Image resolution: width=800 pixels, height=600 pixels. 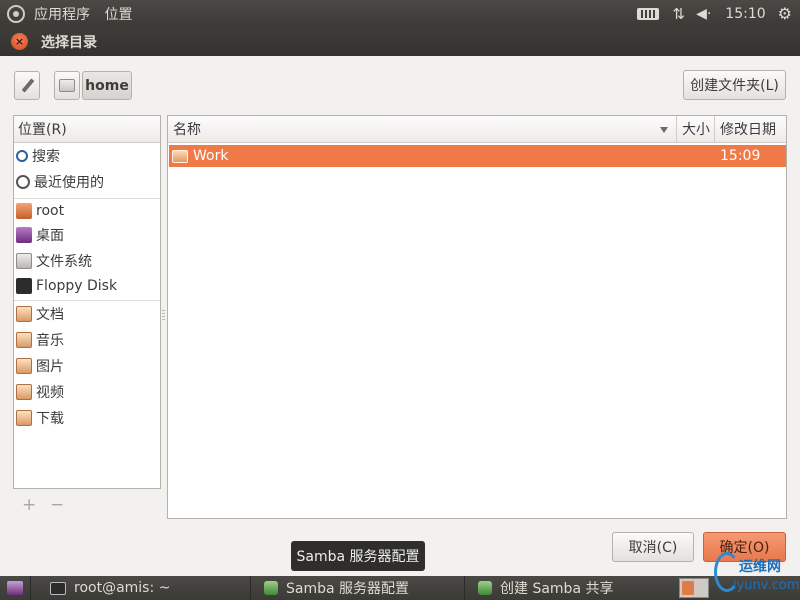 What do you see at coordinates (703, 14) in the screenshot?
I see `volume-icon: ◀·` at bounding box center [703, 14].